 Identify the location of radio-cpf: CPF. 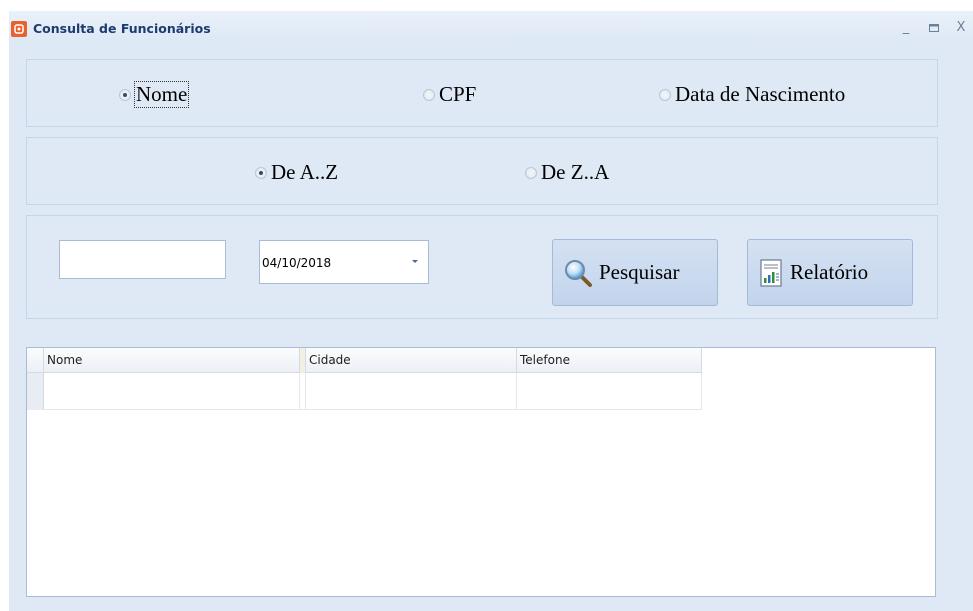
(449, 94).